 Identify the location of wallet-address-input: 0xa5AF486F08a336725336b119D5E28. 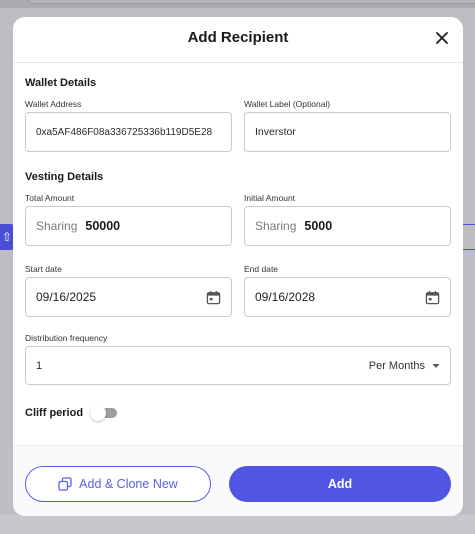
(128, 132).